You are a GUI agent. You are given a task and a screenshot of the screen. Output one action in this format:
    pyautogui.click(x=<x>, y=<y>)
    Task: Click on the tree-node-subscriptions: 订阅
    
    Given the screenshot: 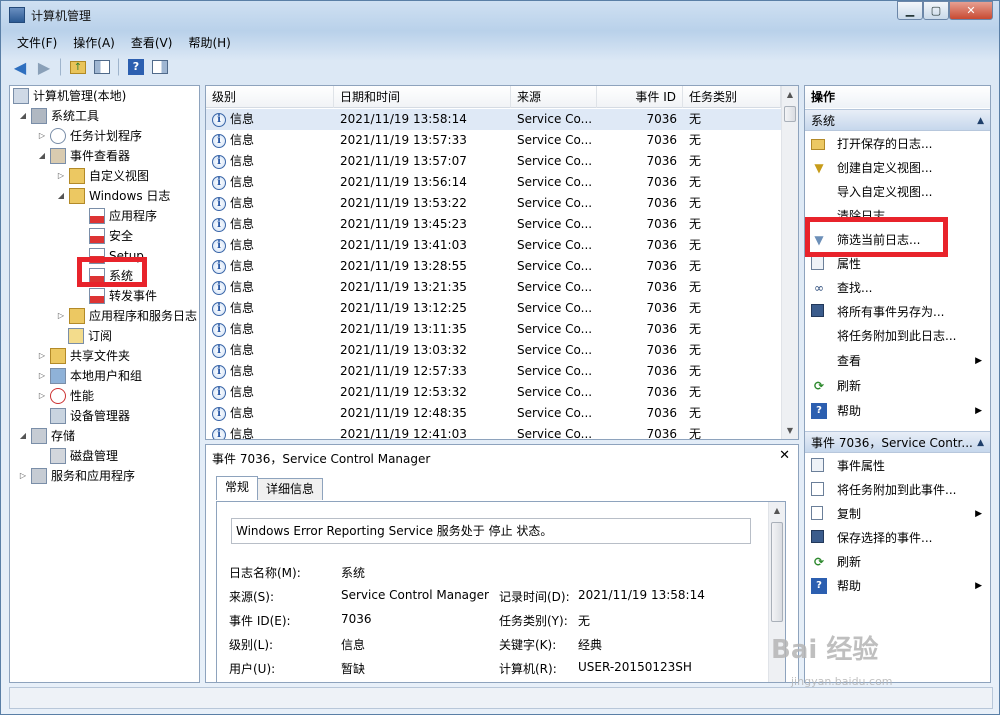 What is the action you would take?
    pyautogui.click(x=90, y=336)
    